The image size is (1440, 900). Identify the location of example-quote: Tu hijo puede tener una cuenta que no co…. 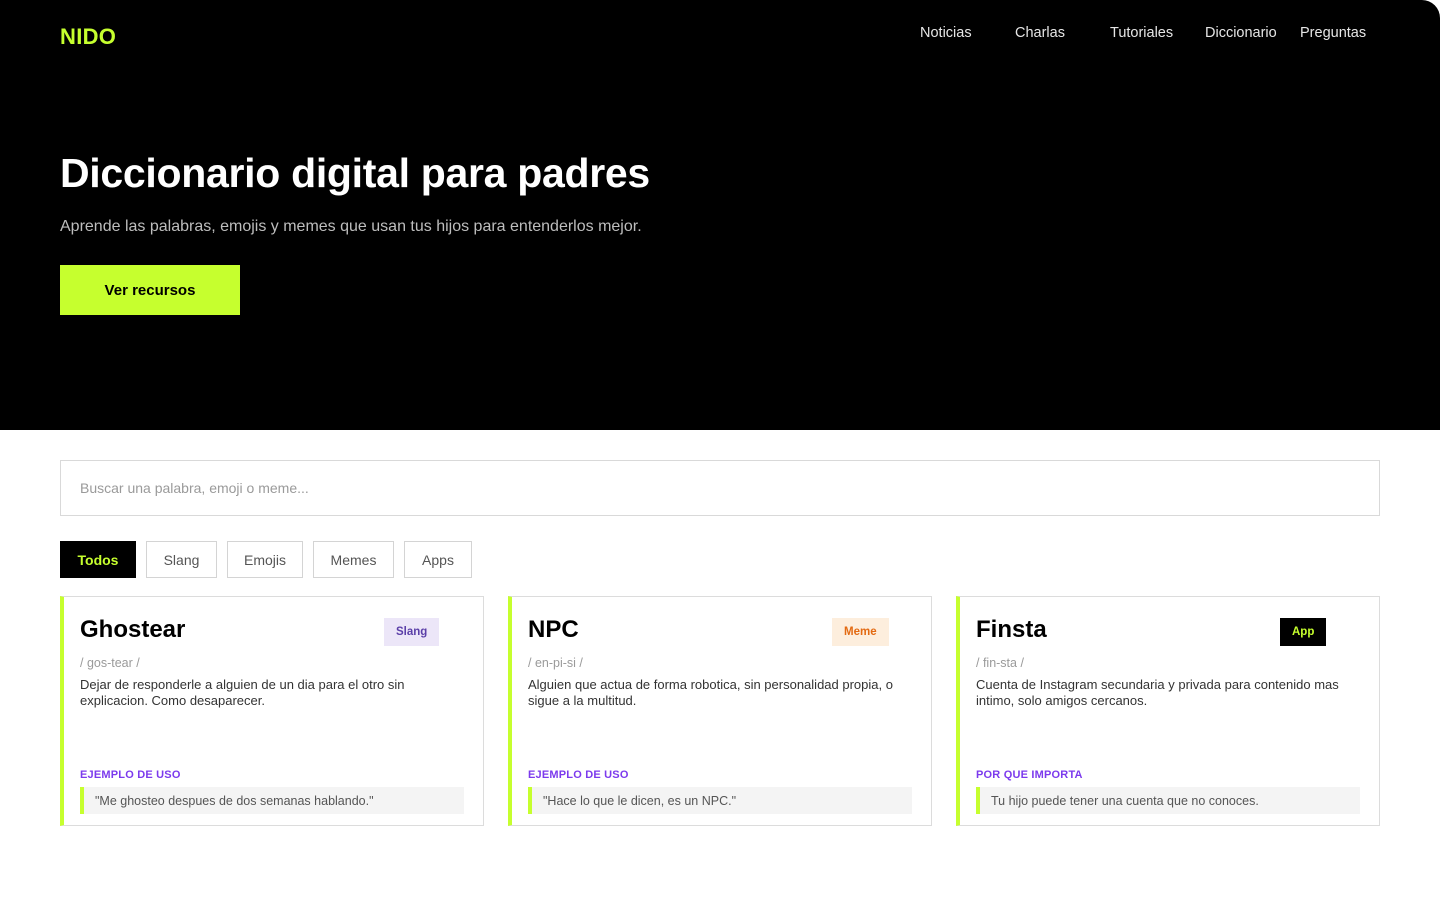
(1168, 800).